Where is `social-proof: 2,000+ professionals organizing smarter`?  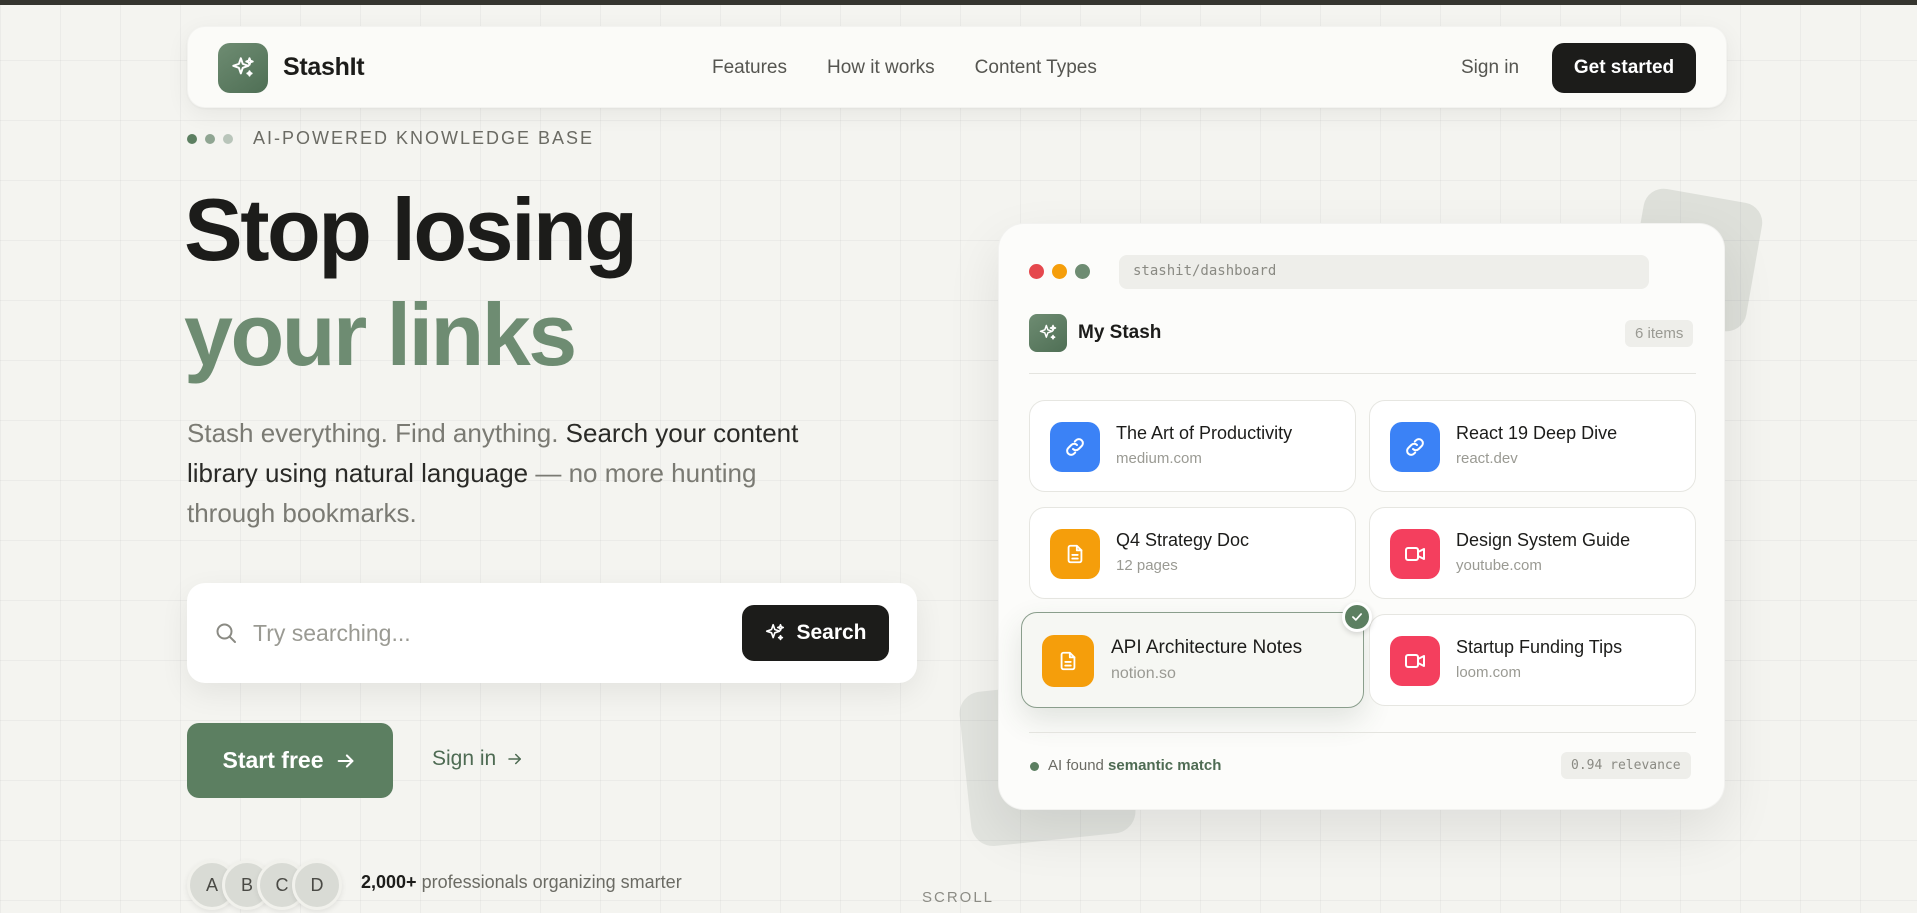
social-proof: 2,000+ professionals organizing smarter is located at coordinates (521, 882).